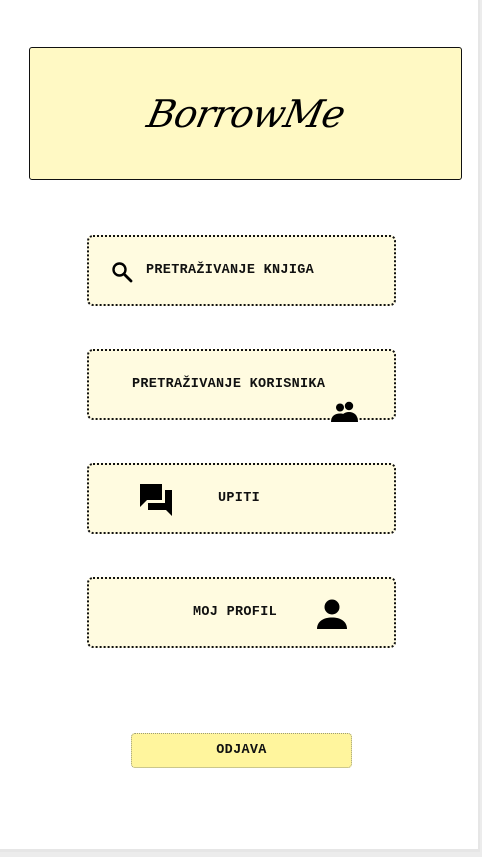  I want to click on chat-icon, so click(156, 500).